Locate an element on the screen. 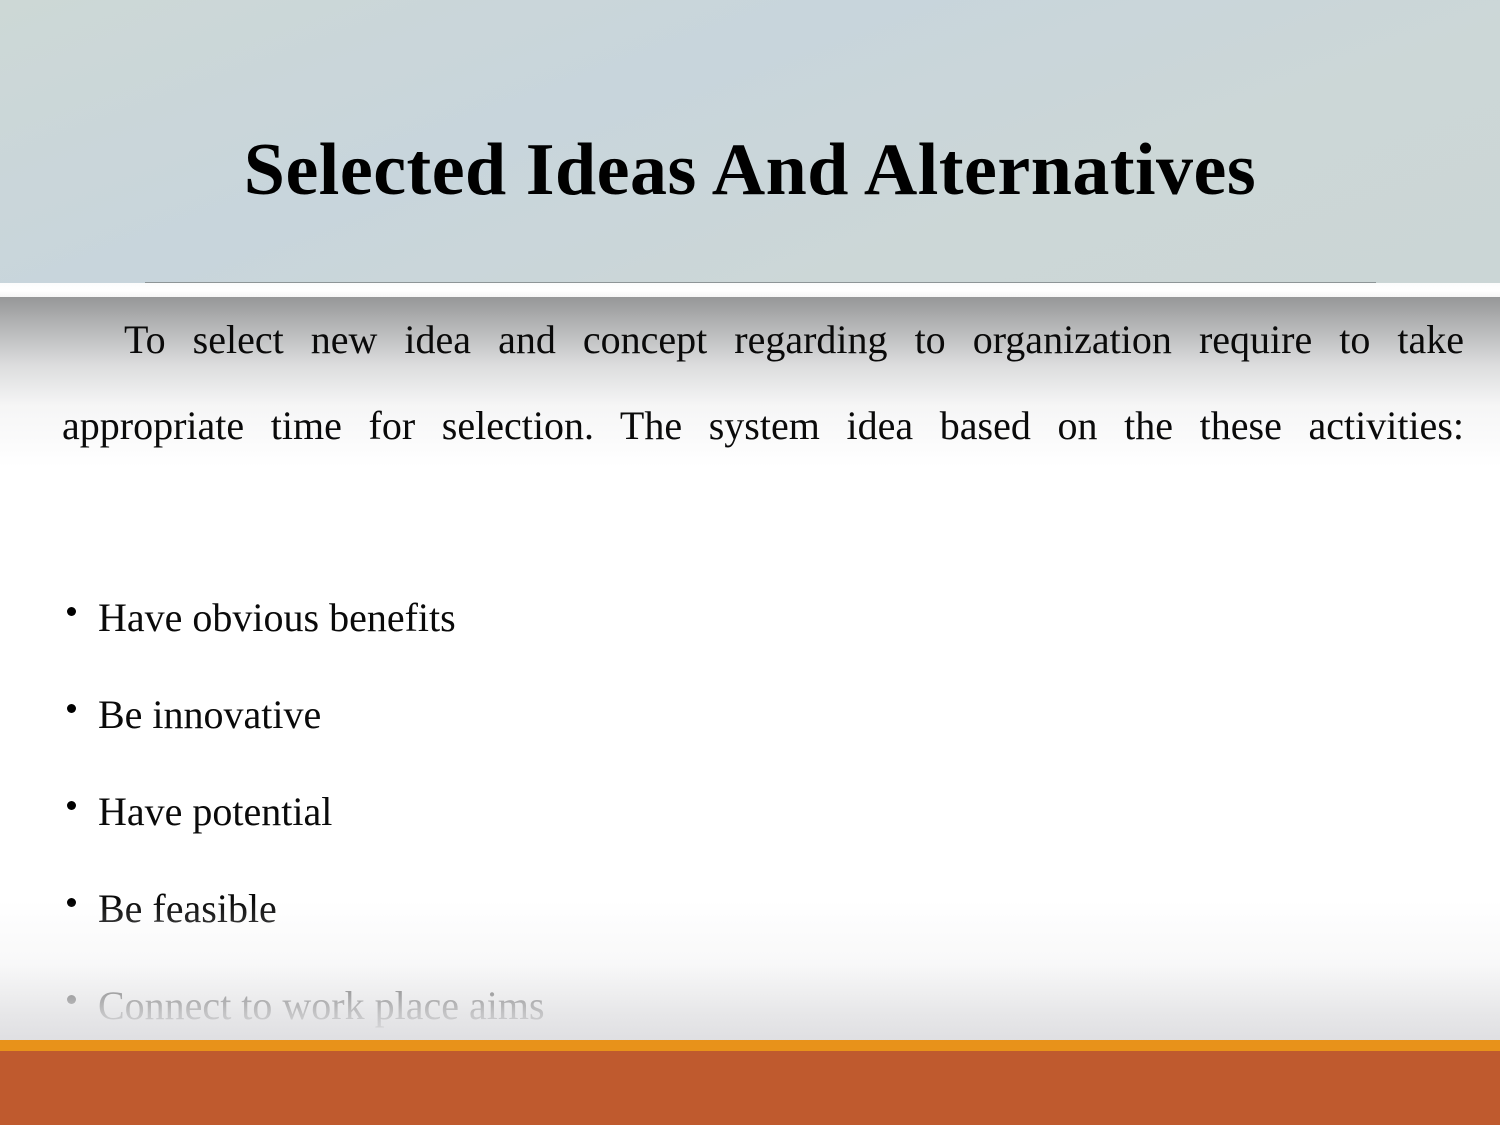 The image size is (1500, 1125). list-item-label: Be innovative is located at coordinates (210, 714).